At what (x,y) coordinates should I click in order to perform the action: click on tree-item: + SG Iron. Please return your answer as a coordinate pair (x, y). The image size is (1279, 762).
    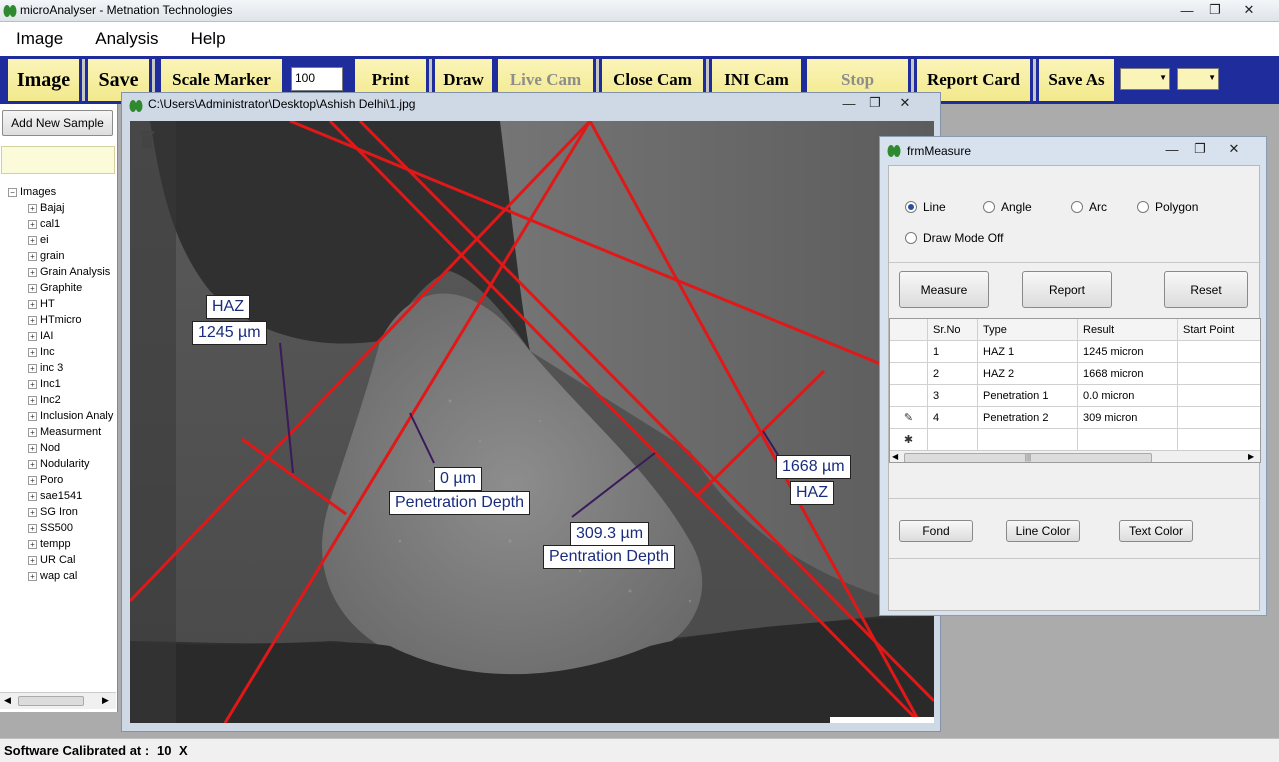
    Looking at the image, I should click on (62, 512).